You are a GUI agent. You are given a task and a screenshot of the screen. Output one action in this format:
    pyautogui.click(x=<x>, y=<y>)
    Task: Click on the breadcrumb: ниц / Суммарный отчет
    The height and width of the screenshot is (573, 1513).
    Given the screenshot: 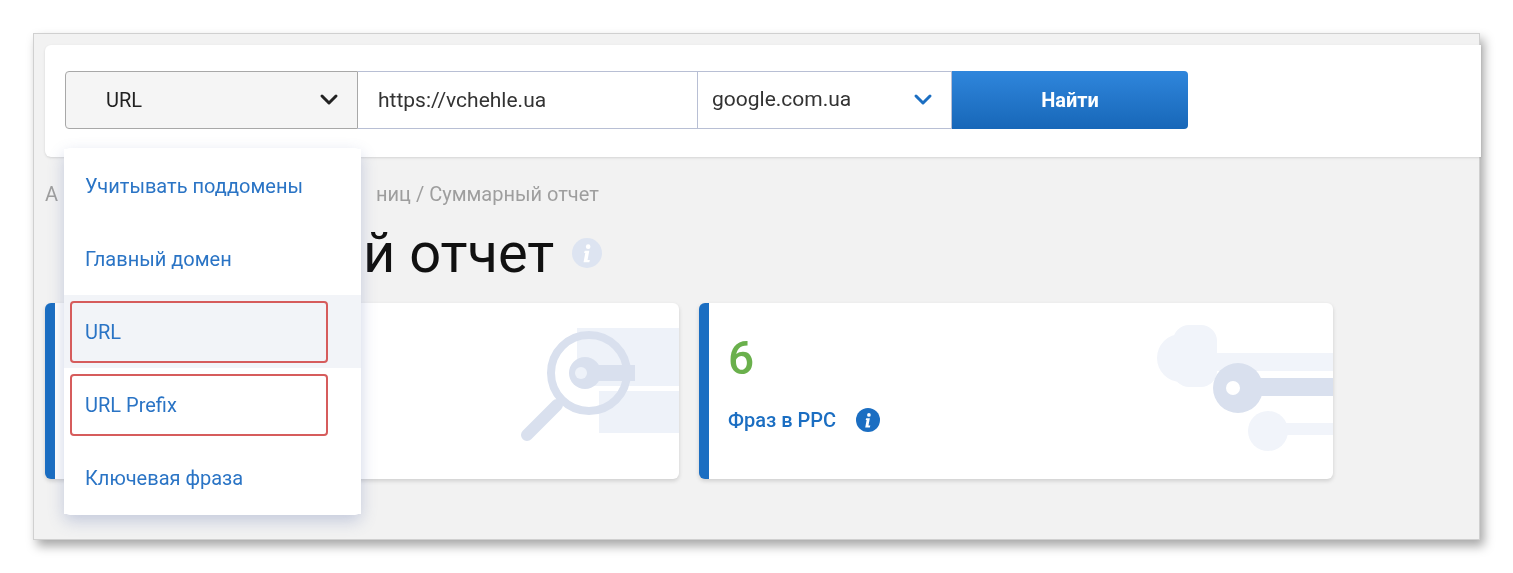 What is the action you would take?
    pyautogui.click(x=487, y=194)
    